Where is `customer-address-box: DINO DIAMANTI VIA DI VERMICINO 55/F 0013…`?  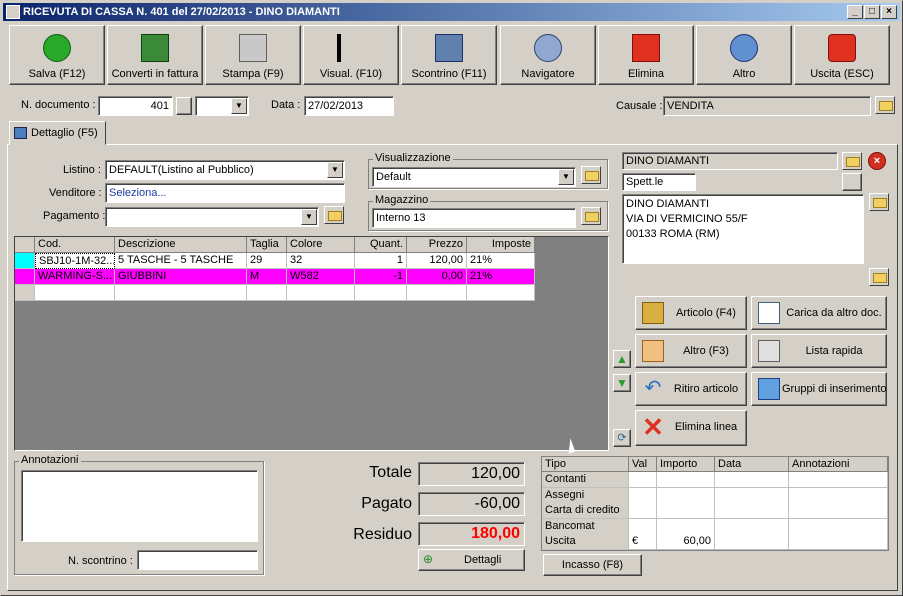
customer-address-box: DINO DIAMANTI VIA DI VERMICINO 55/F 0013… is located at coordinates (743, 229).